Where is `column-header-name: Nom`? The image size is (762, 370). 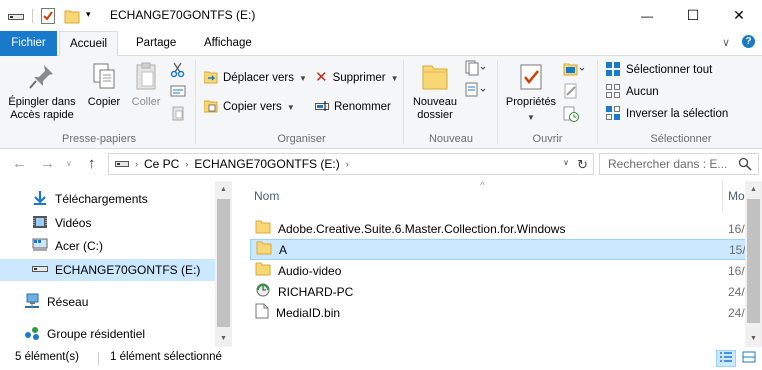 column-header-name: Nom is located at coordinates (266, 196).